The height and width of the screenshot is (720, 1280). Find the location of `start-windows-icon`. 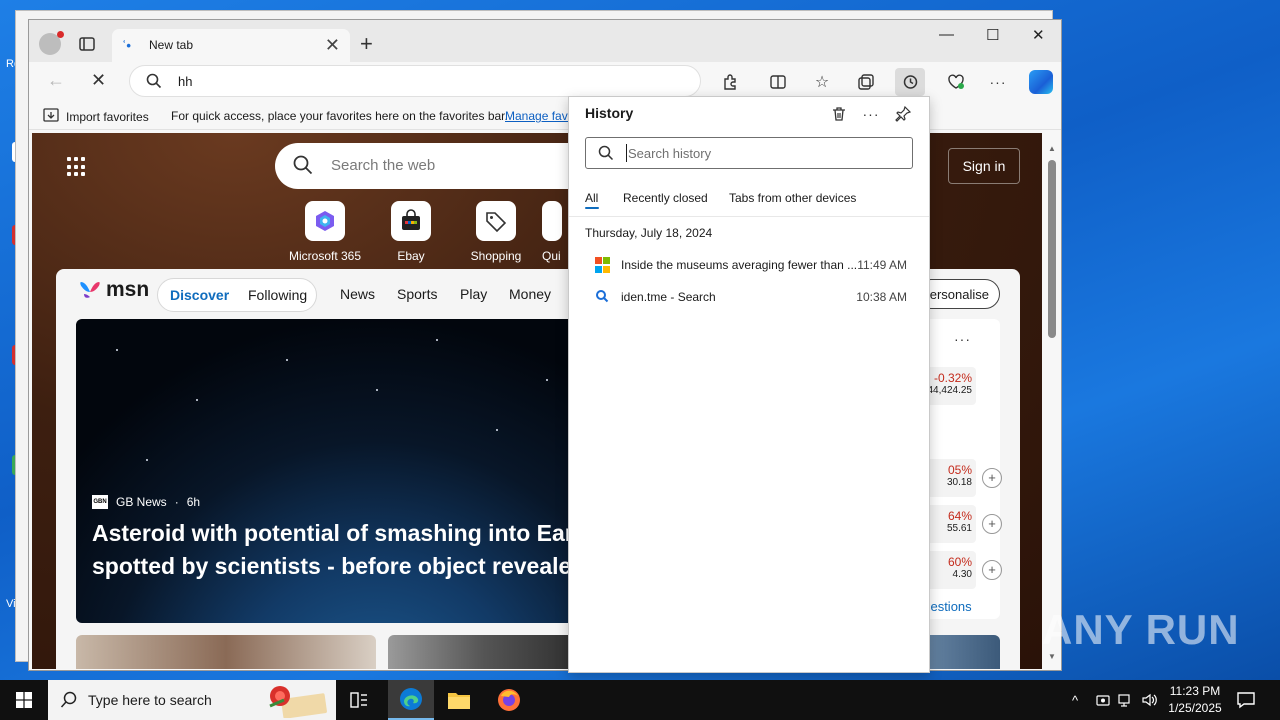

start-windows-icon is located at coordinates (24, 700).